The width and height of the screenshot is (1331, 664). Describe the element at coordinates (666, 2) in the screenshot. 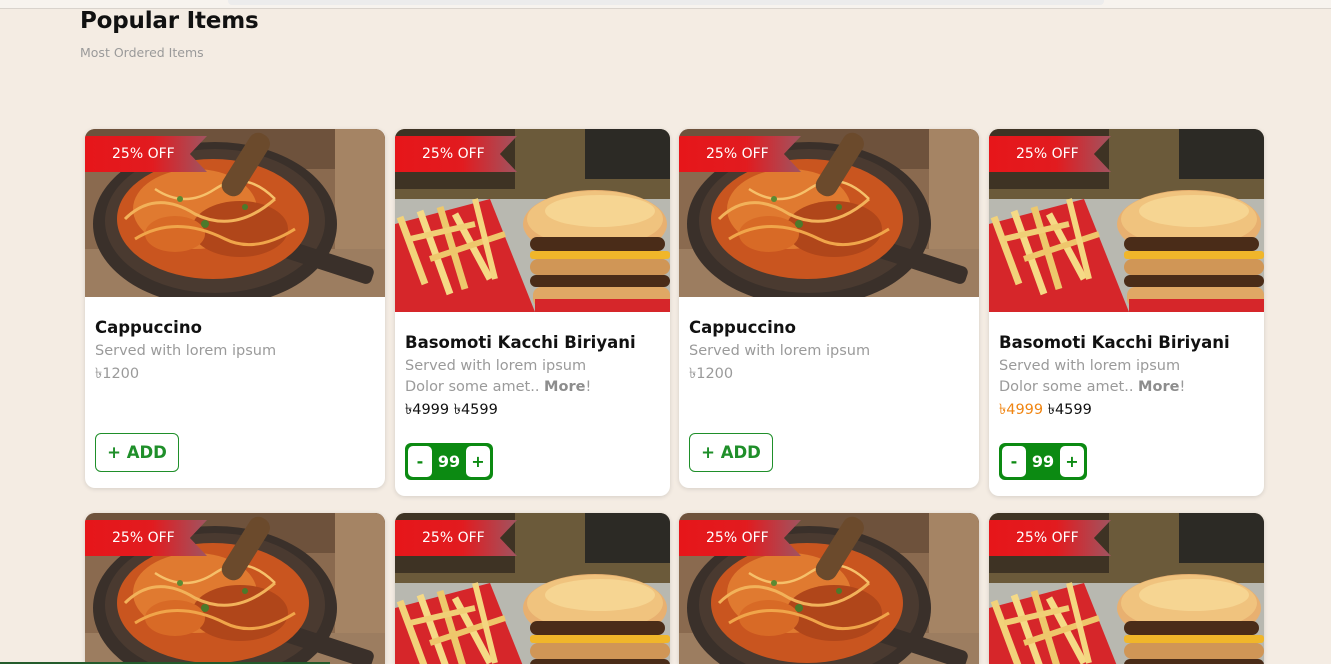

I see `address-bar-edge` at that location.